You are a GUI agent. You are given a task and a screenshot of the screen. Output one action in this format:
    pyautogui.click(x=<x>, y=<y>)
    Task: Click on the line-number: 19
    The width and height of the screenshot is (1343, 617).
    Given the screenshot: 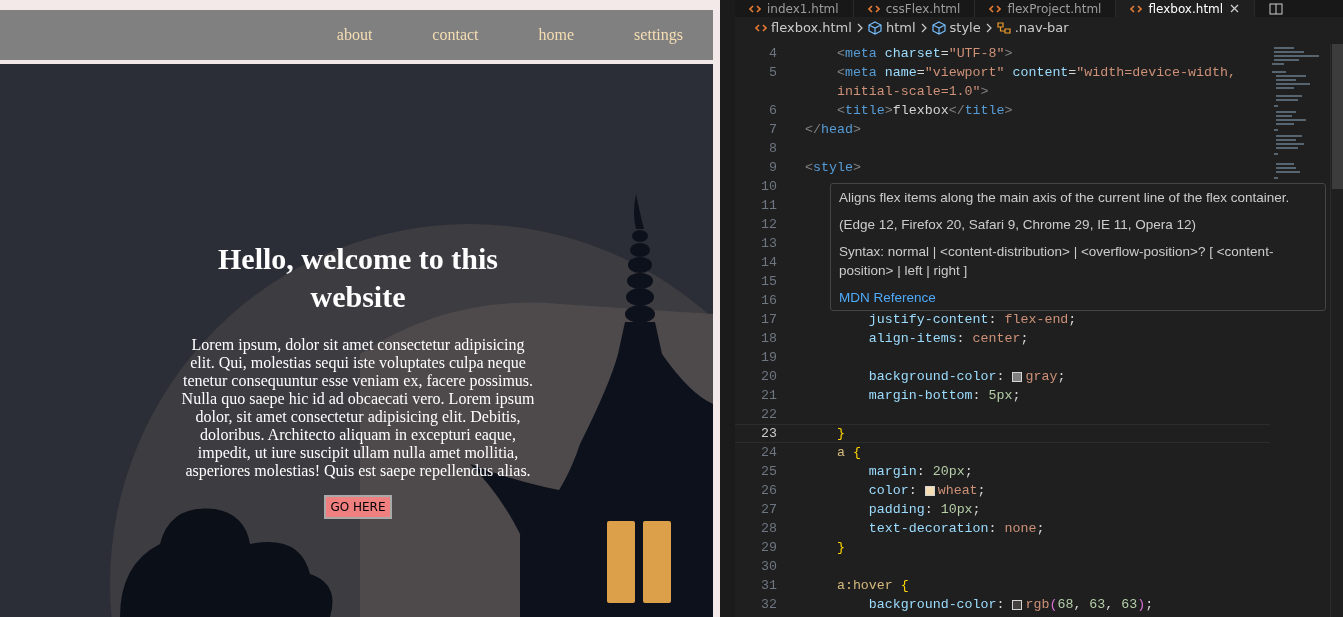 What is the action you would take?
    pyautogui.click(x=768, y=357)
    